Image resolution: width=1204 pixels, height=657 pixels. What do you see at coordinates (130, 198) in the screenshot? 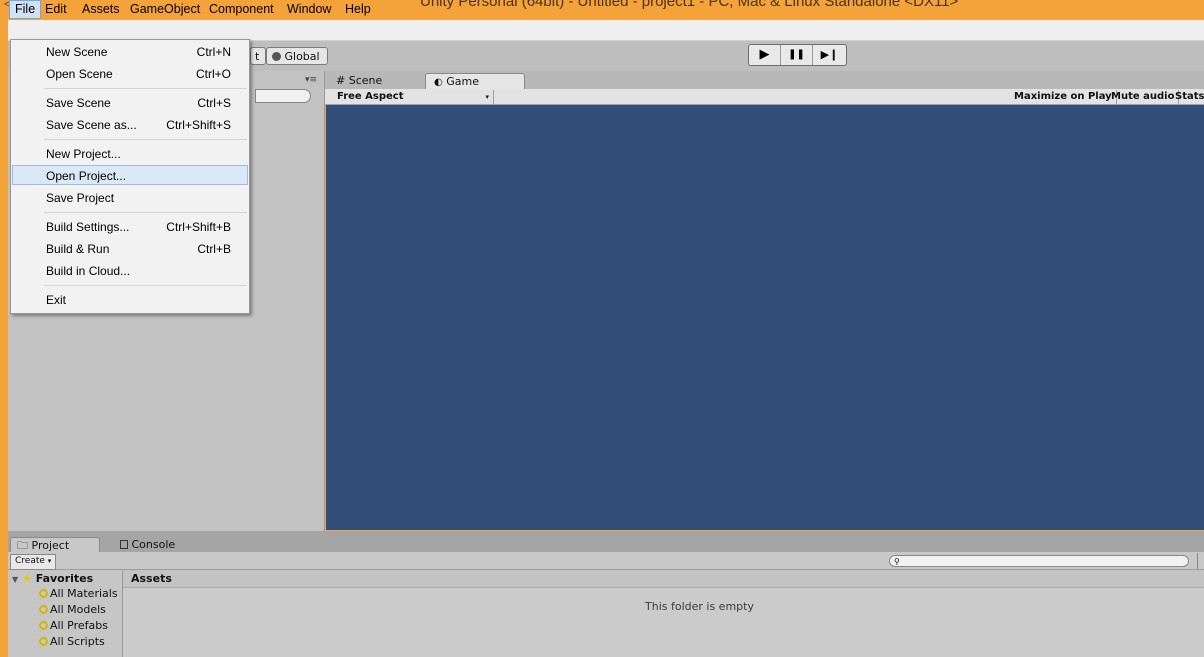
I see `menu-item-save-project: Save Project` at bounding box center [130, 198].